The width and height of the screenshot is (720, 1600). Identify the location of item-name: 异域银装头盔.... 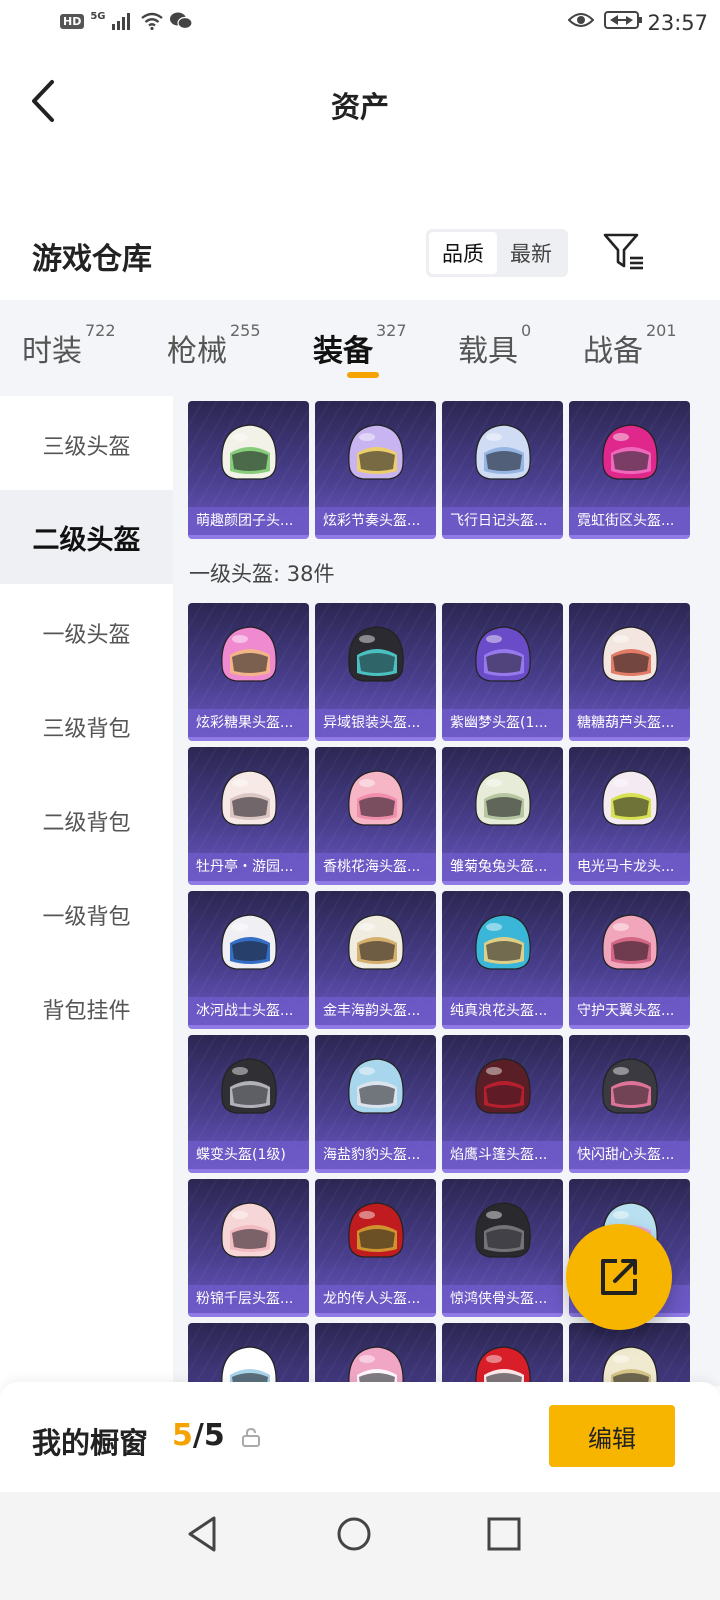
(375, 723).